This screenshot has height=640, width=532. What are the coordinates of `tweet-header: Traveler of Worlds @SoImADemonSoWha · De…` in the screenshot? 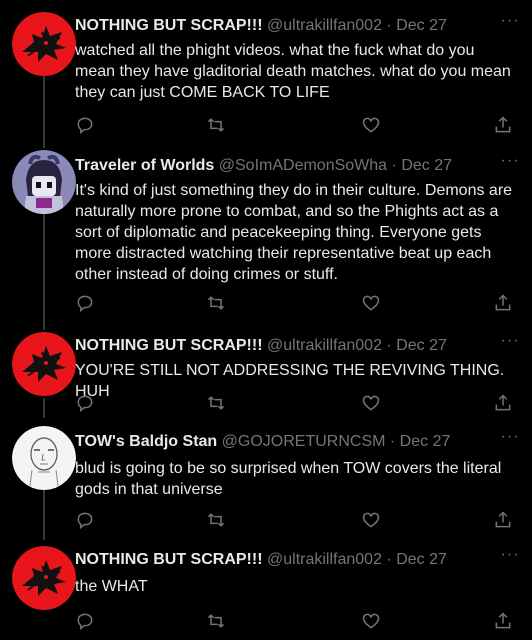 It's located at (283, 166).